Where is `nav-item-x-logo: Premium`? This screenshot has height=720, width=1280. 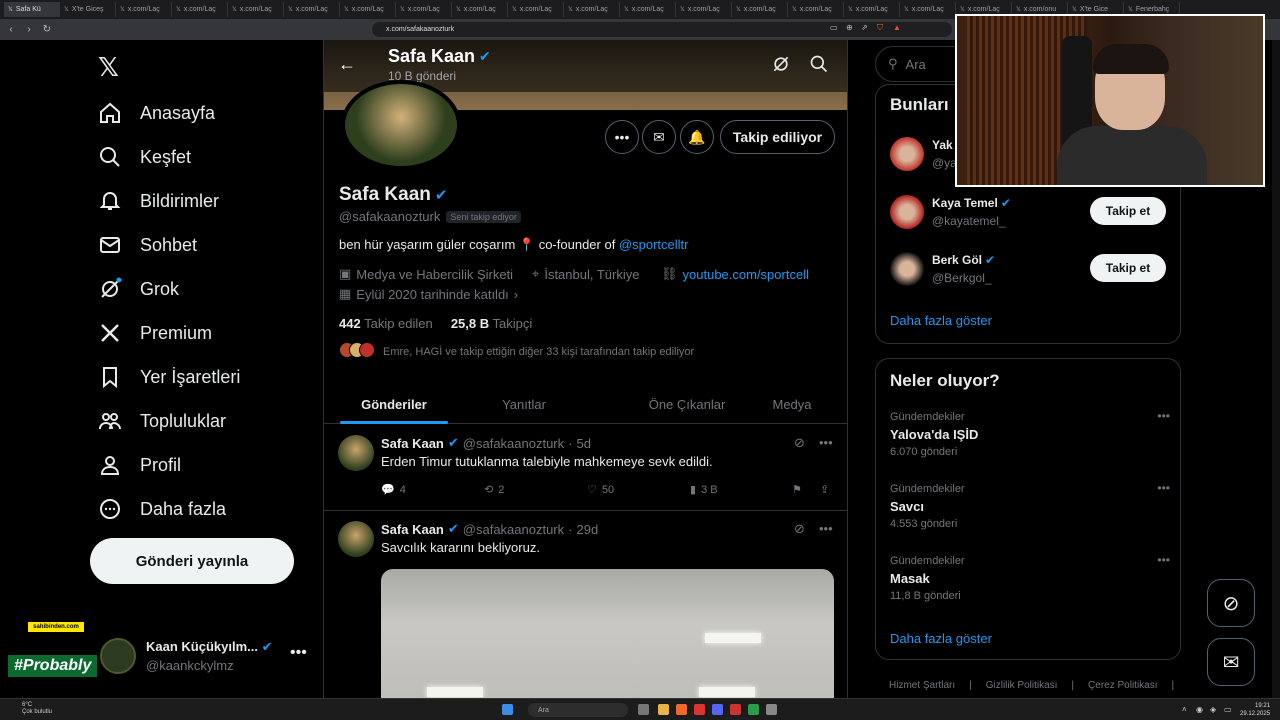
nav-item-x-logo: Premium is located at coordinates (155, 333).